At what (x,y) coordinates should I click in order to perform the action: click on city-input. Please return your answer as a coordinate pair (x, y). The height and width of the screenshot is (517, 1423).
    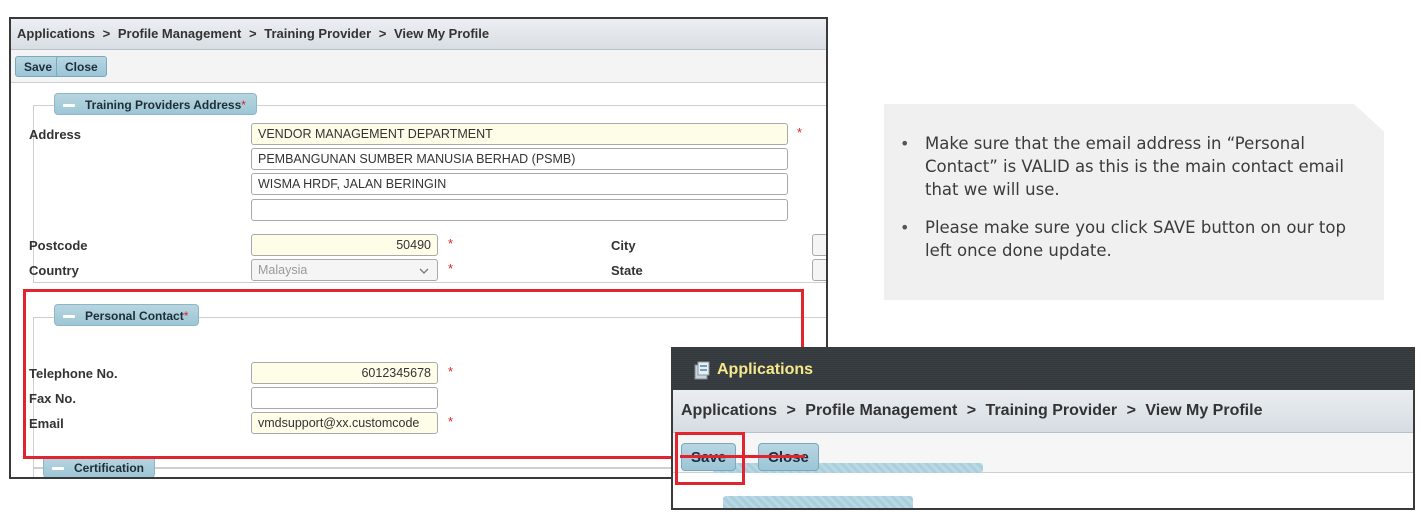
    Looking at the image, I should click on (819, 245).